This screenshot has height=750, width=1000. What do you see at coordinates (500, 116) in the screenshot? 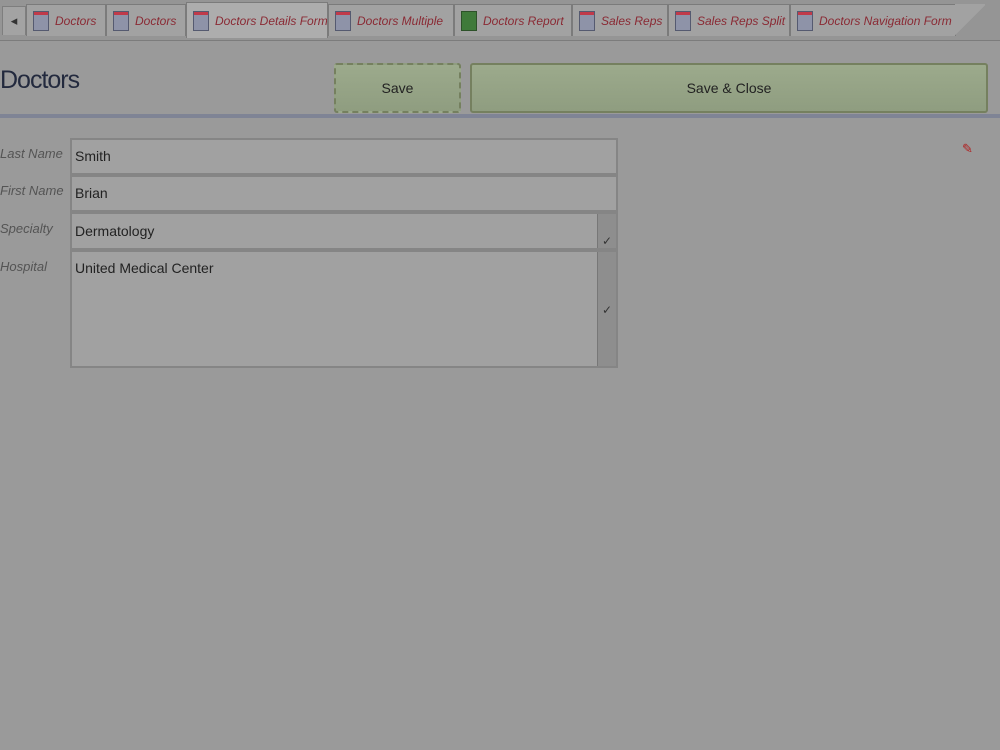
I see `header-divider` at bounding box center [500, 116].